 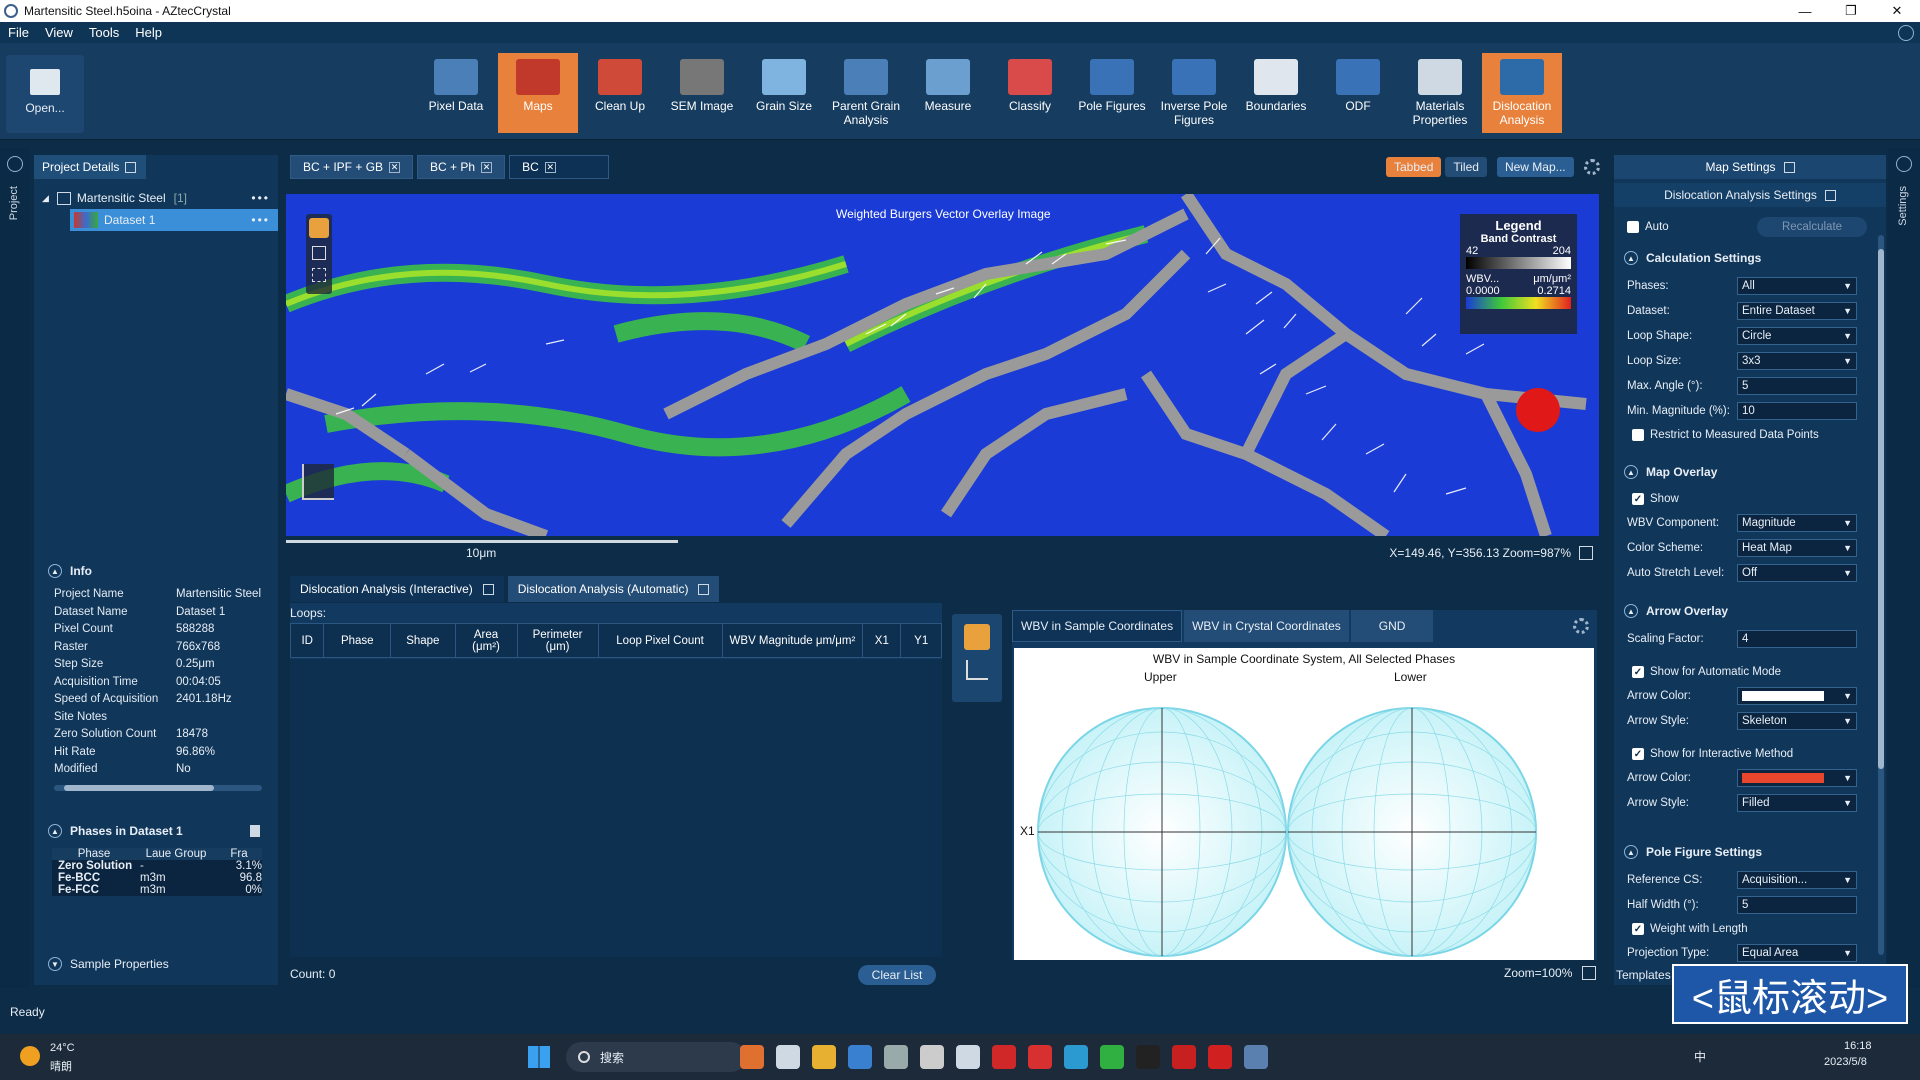 I want to click on auto-arrow-style-dropdown: Skeleton ▼, so click(x=1797, y=721).